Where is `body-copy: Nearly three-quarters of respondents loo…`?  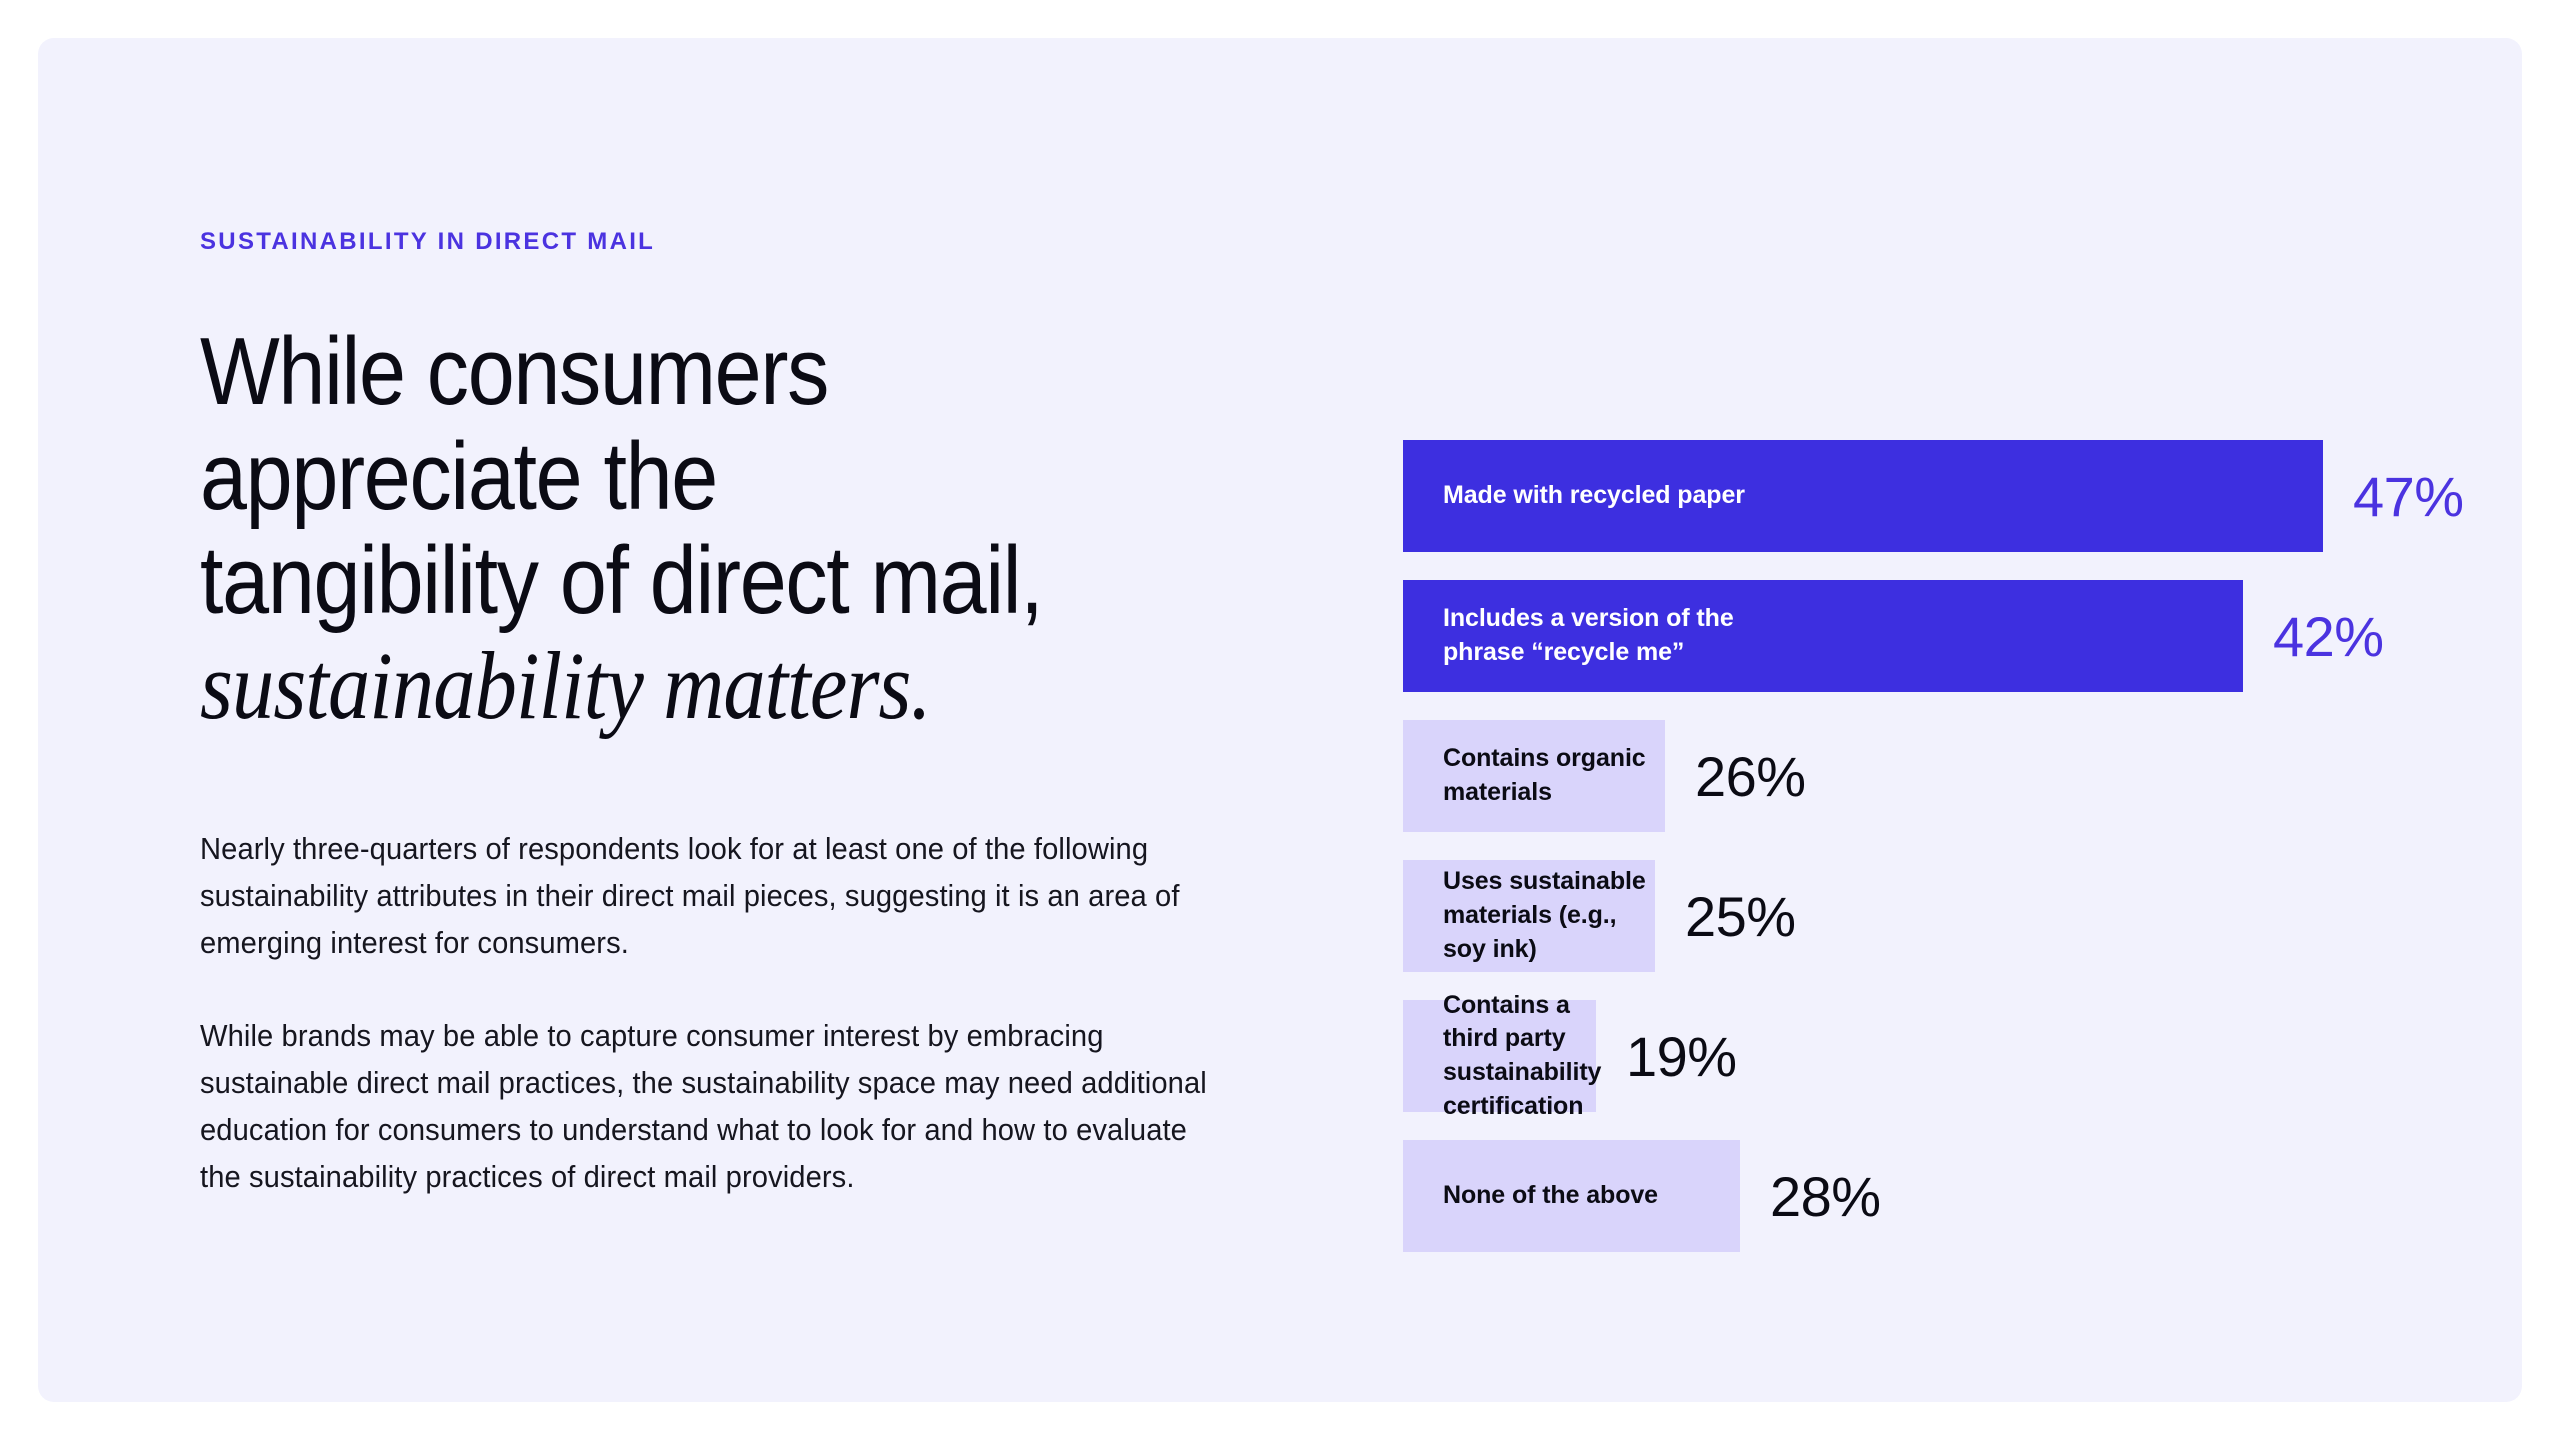 body-copy: Nearly three-quarters of respondents loo… is located at coordinates (717, 1013).